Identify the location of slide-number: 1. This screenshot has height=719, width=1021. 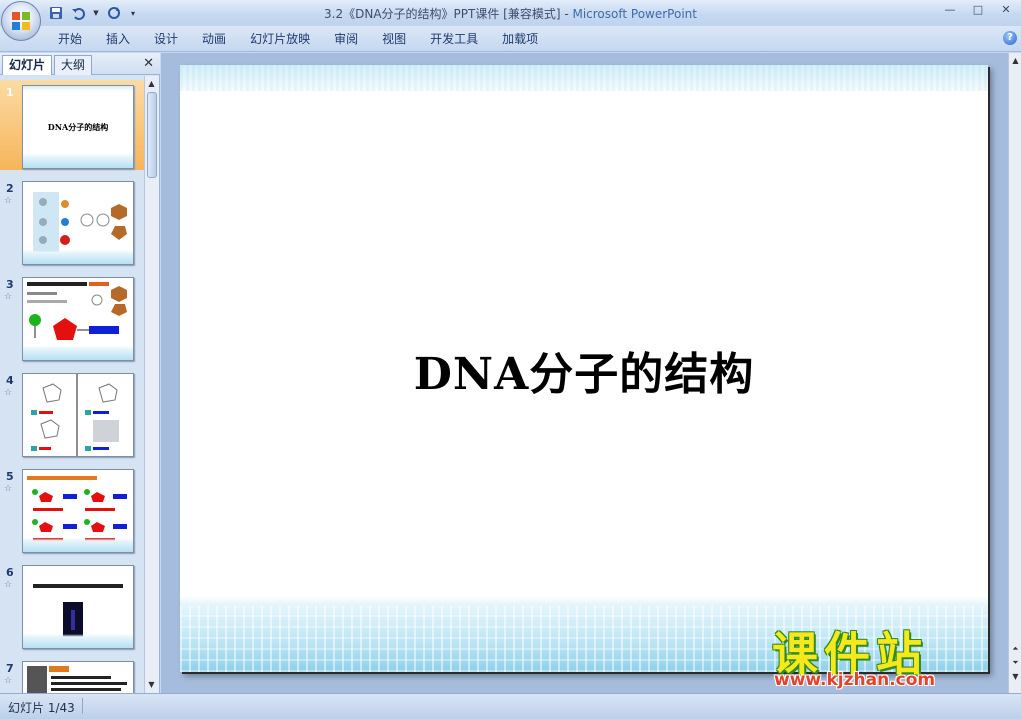
(10, 92).